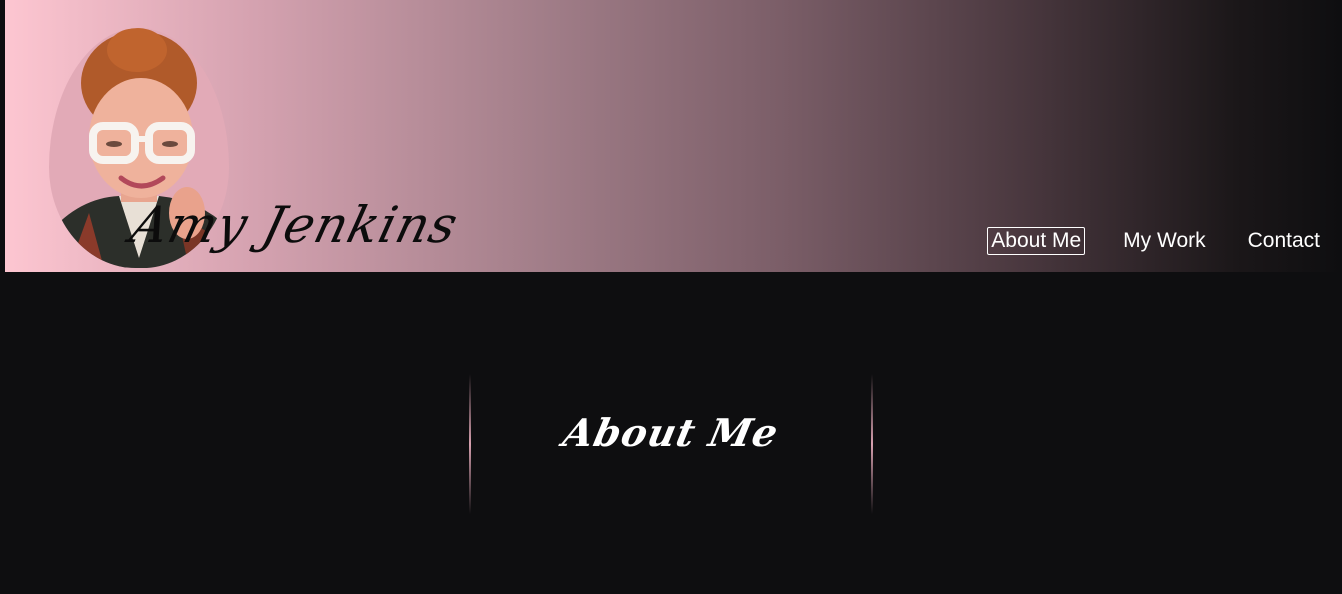 This screenshot has height=594, width=1342. Describe the element at coordinates (1284, 241) in the screenshot. I see `nav-item-contact: Contact` at that location.